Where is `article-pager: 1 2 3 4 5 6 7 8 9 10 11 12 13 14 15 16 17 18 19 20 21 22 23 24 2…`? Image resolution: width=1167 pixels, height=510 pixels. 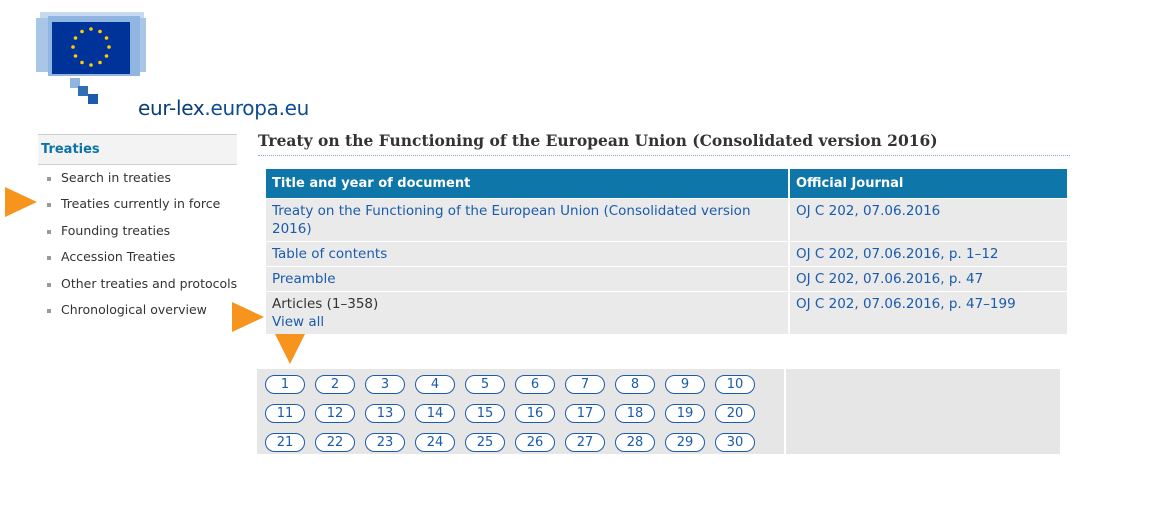 article-pager: 1 2 3 4 5 6 7 8 9 10 11 12 13 14 15 16 17 18 19 20 21 22 23 24 2… is located at coordinates (658, 411).